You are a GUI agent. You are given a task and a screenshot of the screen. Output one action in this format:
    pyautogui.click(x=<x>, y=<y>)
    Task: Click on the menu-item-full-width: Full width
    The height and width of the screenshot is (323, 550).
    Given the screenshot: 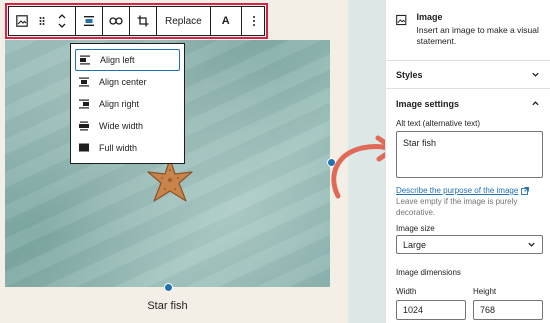 What is the action you would take?
    pyautogui.click(x=127, y=148)
    